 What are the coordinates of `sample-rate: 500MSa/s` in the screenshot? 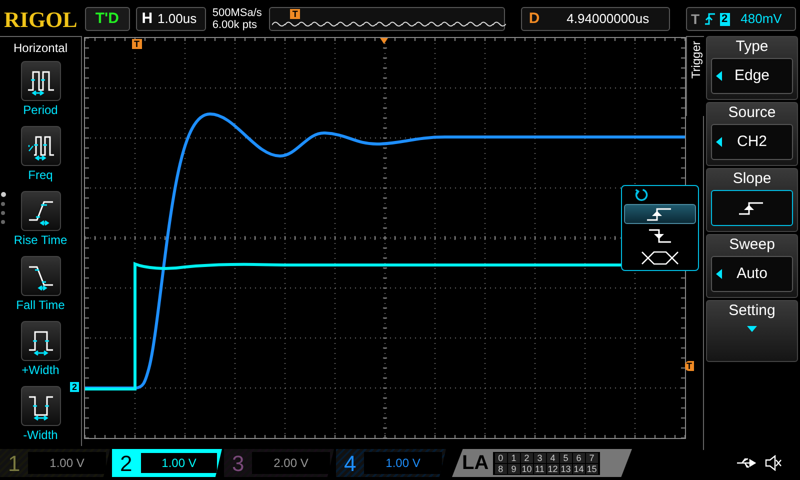 It's located at (237, 13).